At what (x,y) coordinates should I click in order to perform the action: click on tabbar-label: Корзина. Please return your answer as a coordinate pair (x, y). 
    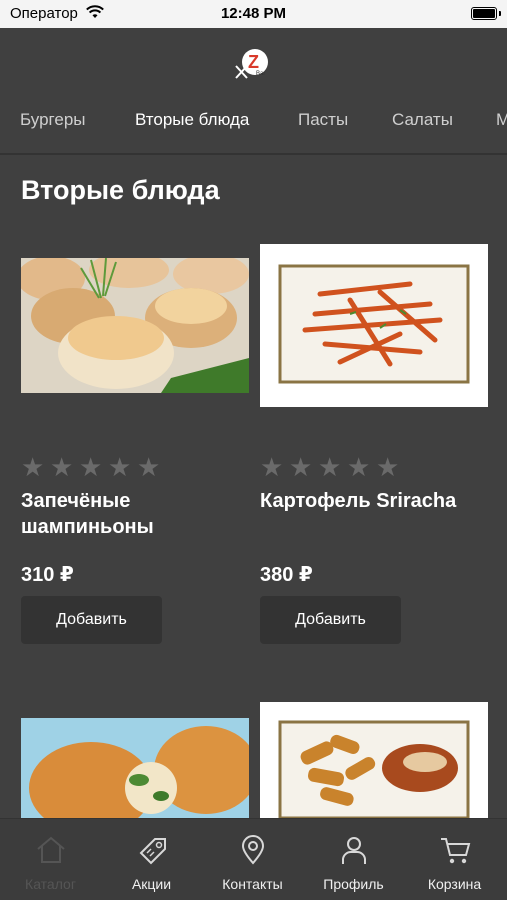
    Looking at the image, I should click on (454, 884).